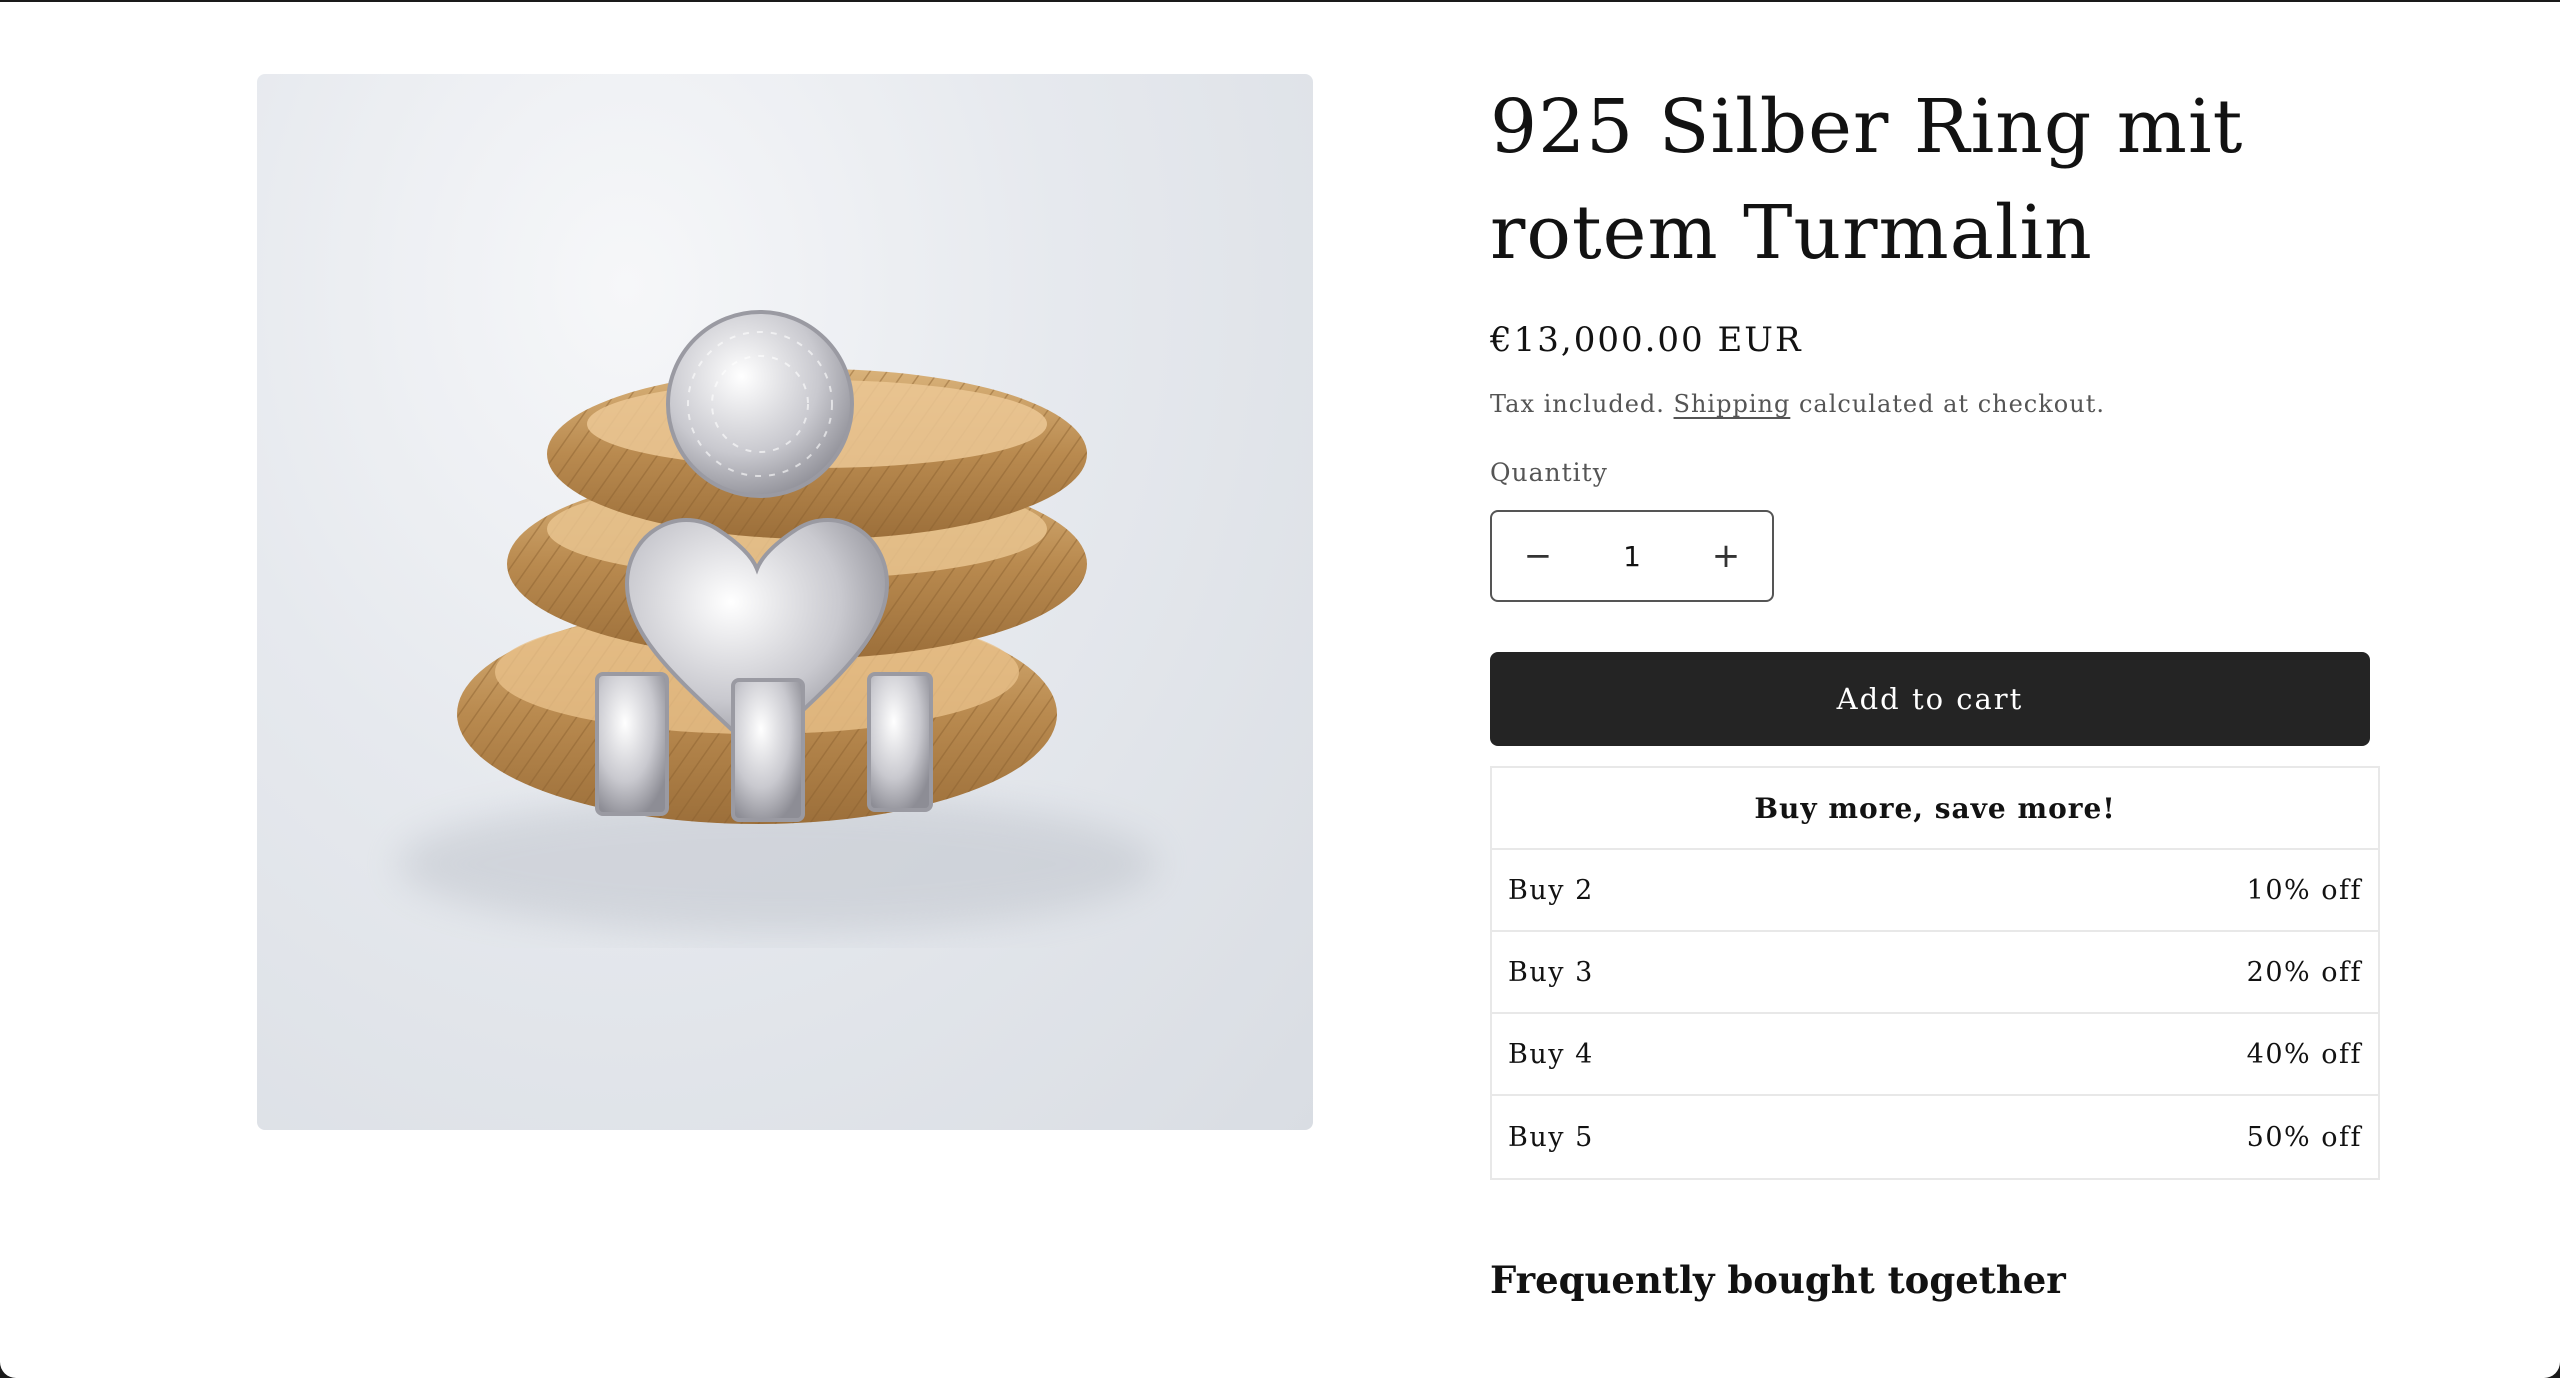 The width and height of the screenshot is (2560, 1378). What do you see at coordinates (1551, 1054) in the screenshot?
I see `tier-label: Buy 4` at bounding box center [1551, 1054].